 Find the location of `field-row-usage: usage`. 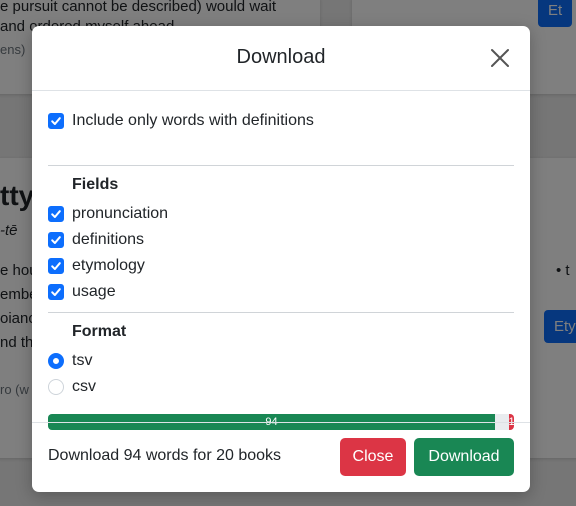

field-row-usage: usage is located at coordinates (82, 292).